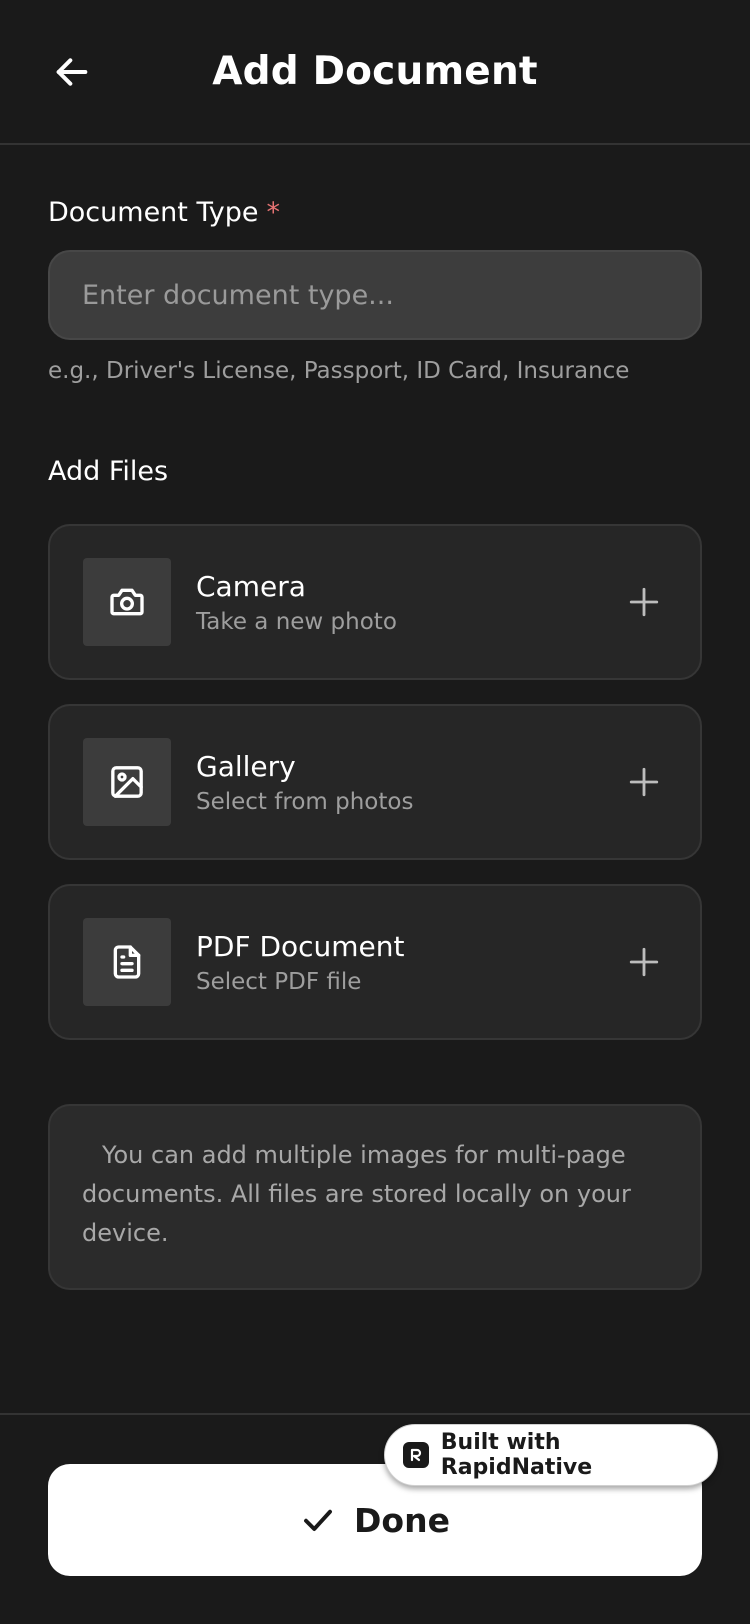  I want to click on pdf-add-button, so click(644, 962).